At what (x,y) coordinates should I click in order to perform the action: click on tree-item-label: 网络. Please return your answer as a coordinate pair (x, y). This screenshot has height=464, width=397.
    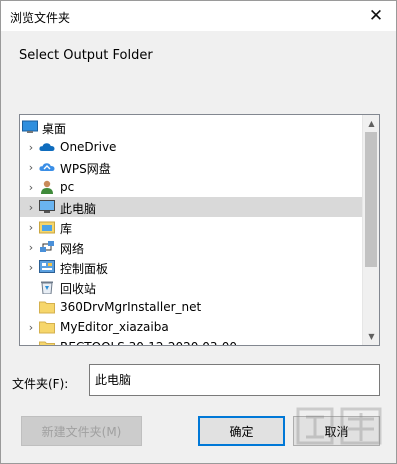
    Looking at the image, I should click on (72, 249).